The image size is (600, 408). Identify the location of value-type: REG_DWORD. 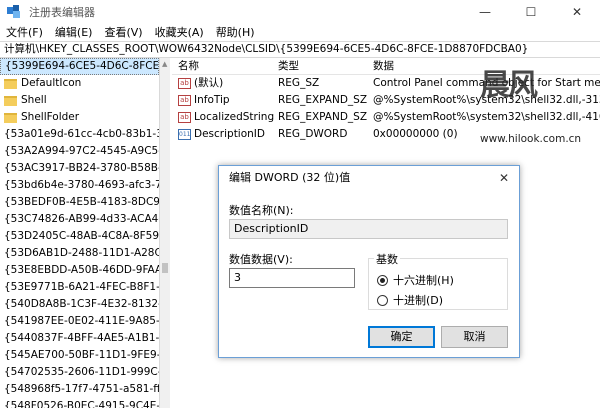
(313, 134).